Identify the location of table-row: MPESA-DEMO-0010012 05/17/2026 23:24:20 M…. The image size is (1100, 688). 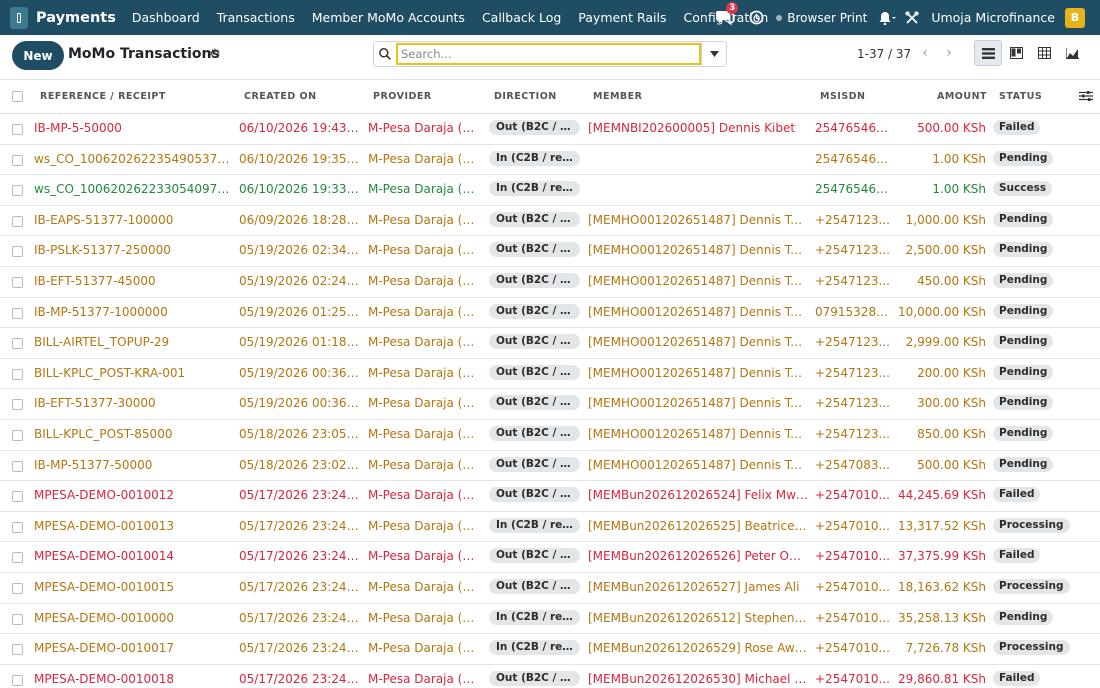
(550, 496).